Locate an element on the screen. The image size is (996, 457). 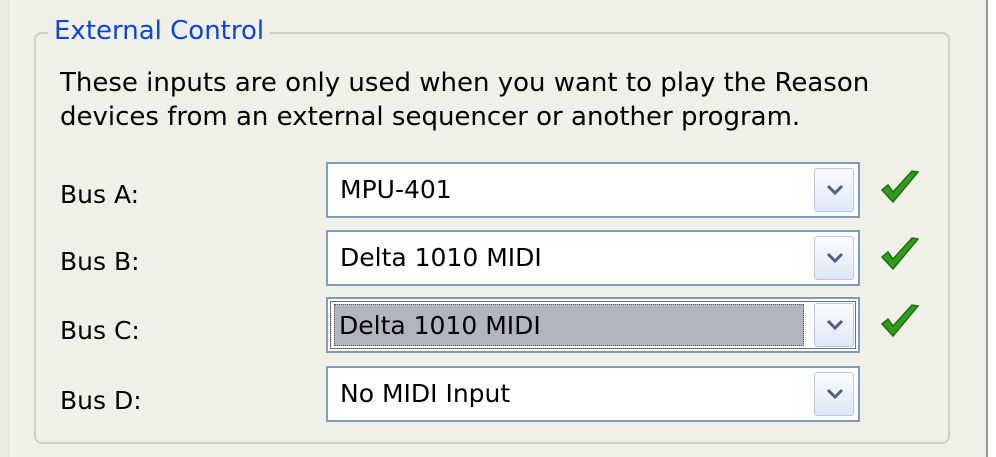
window-left-edge is located at coordinates (4, 228).